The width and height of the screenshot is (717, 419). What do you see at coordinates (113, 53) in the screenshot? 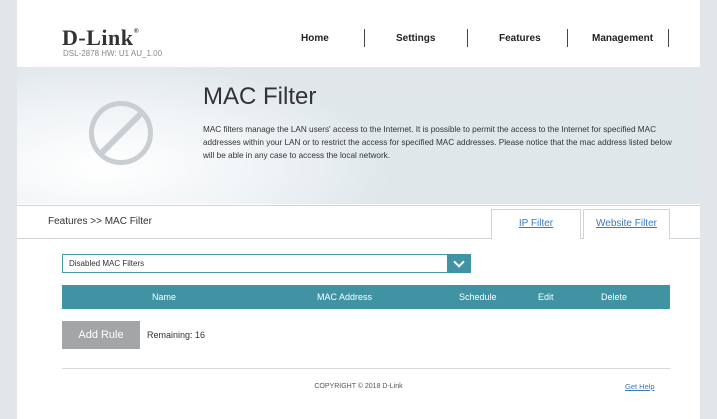
I see `model-info: DSL-2878 HW: U1 AU_1.00` at bounding box center [113, 53].